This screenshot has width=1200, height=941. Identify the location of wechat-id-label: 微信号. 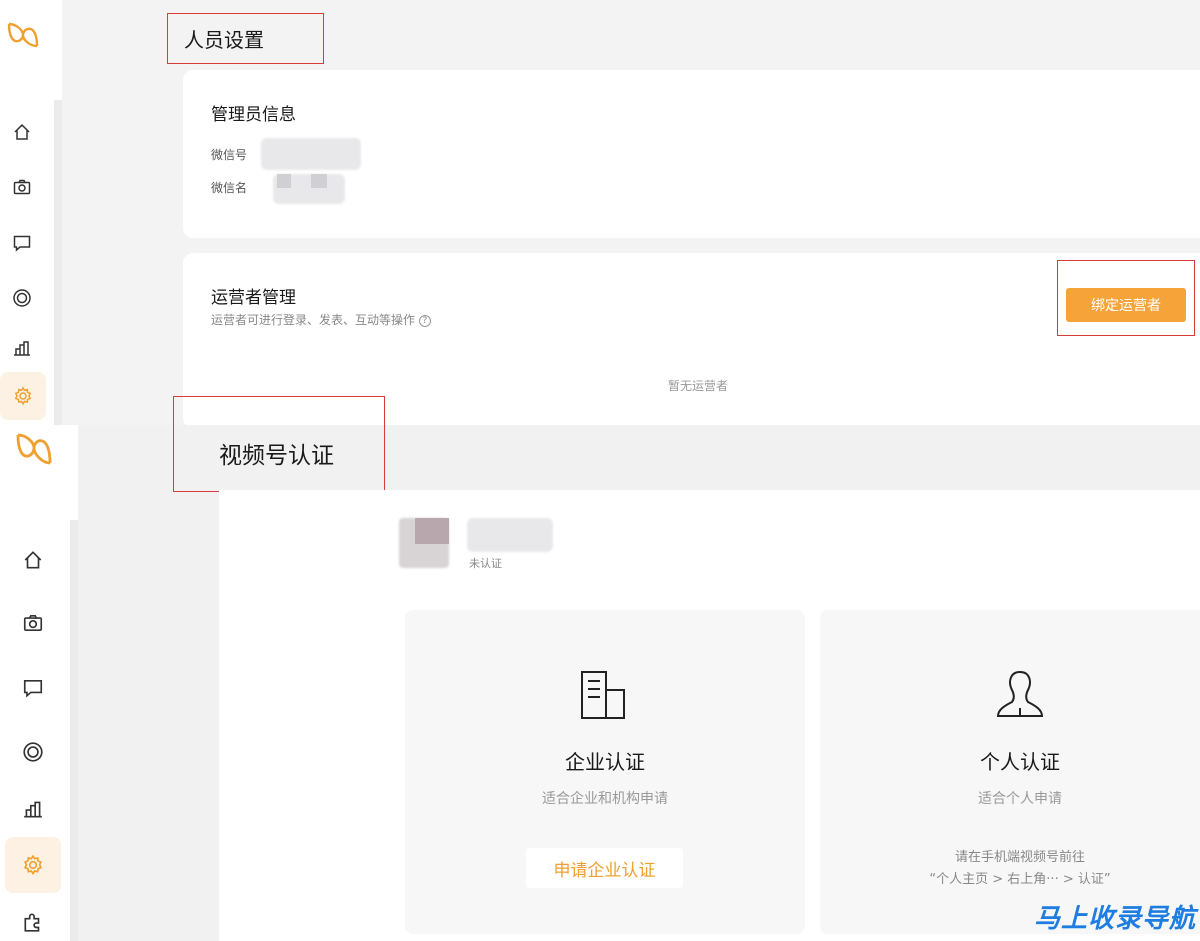
(229, 155).